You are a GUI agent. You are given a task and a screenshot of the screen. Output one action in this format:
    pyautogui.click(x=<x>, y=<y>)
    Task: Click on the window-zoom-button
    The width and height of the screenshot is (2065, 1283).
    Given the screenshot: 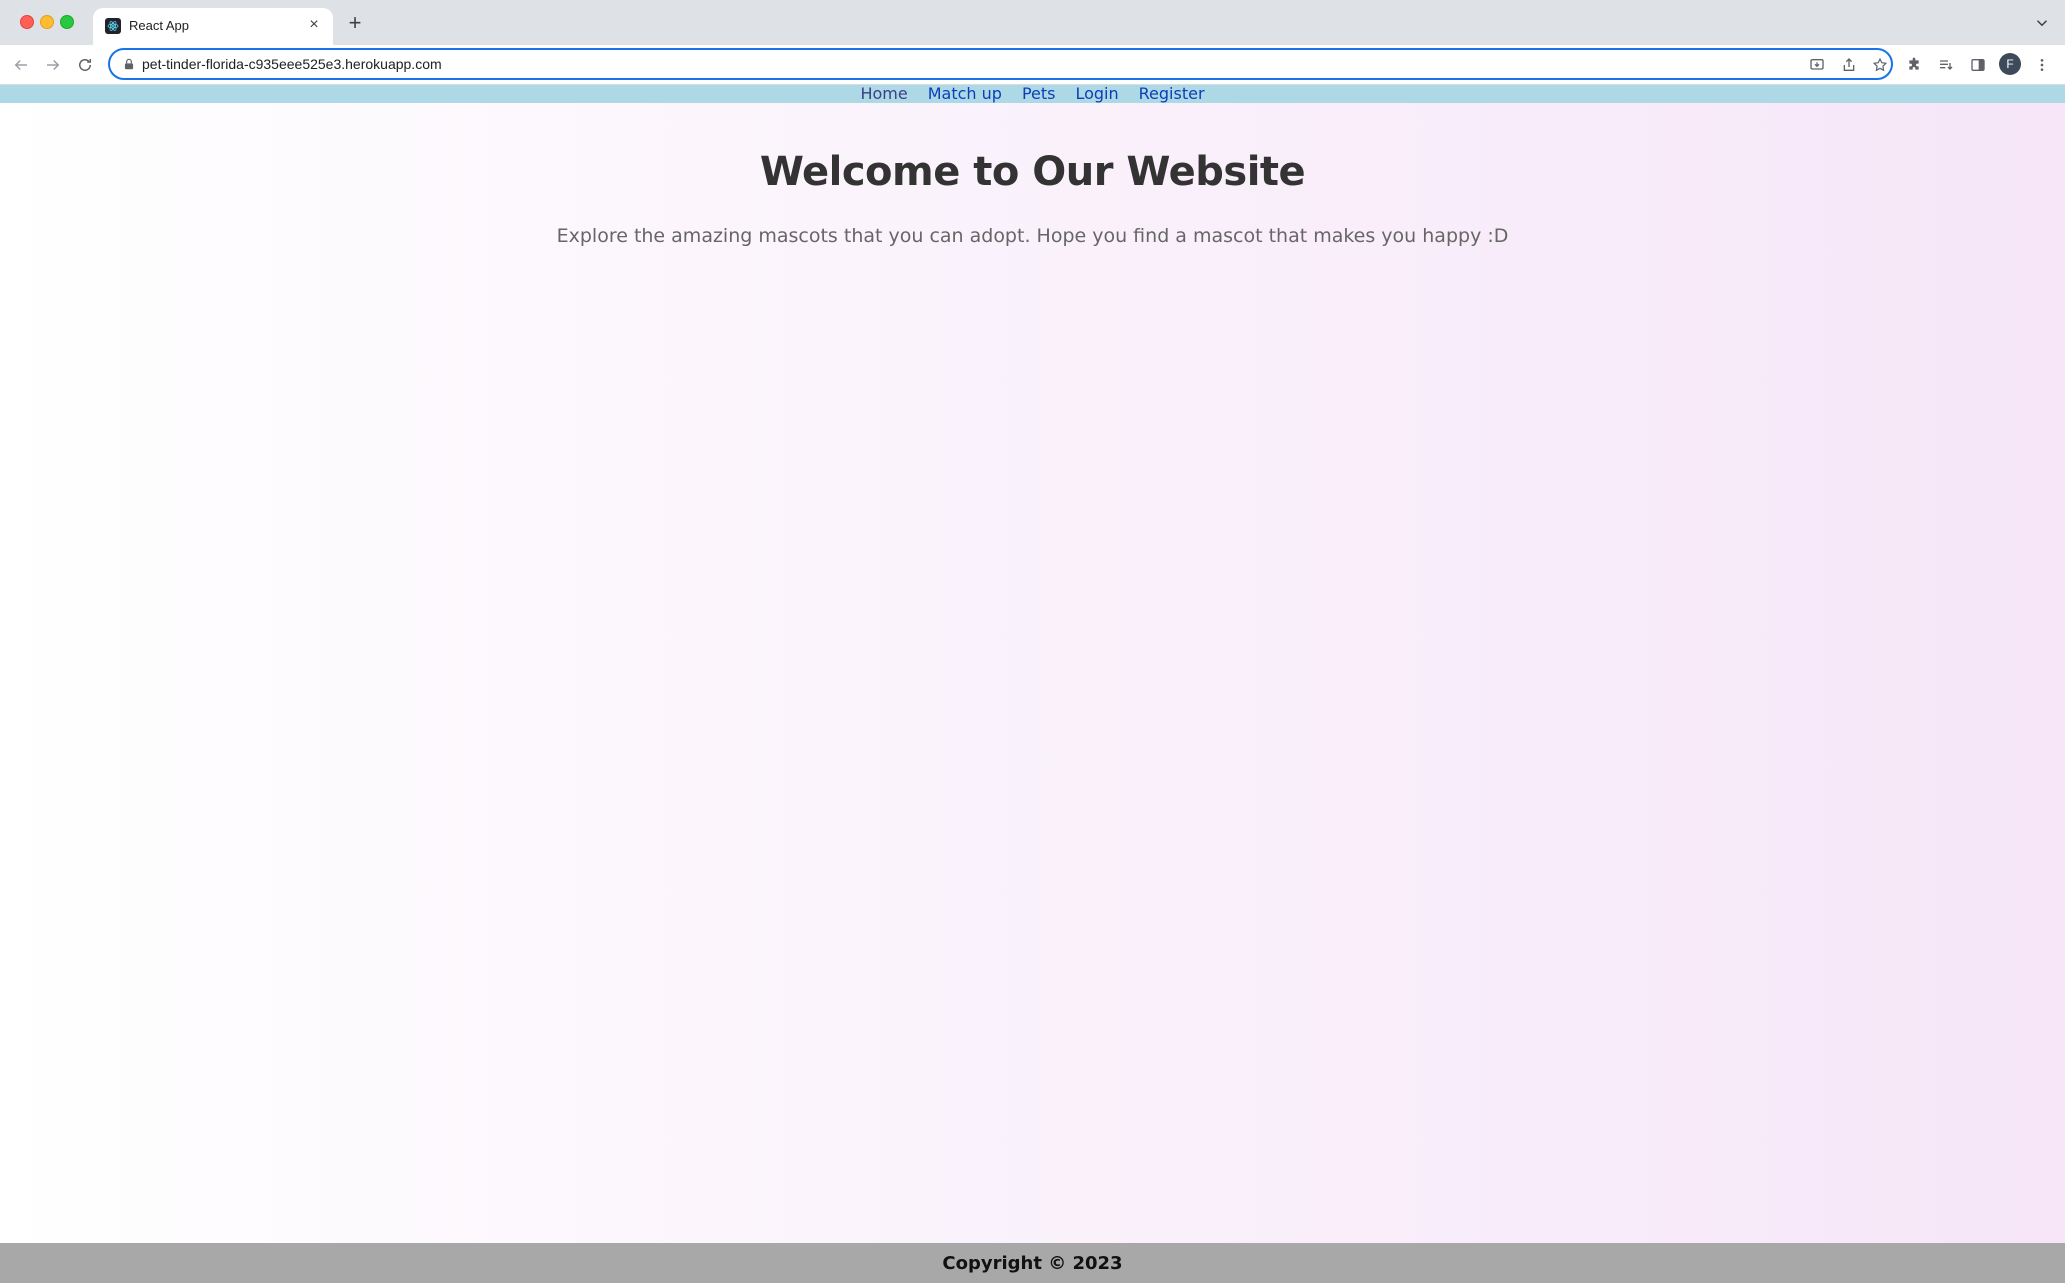 What is the action you would take?
    pyautogui.click(x=67, y=22)
    